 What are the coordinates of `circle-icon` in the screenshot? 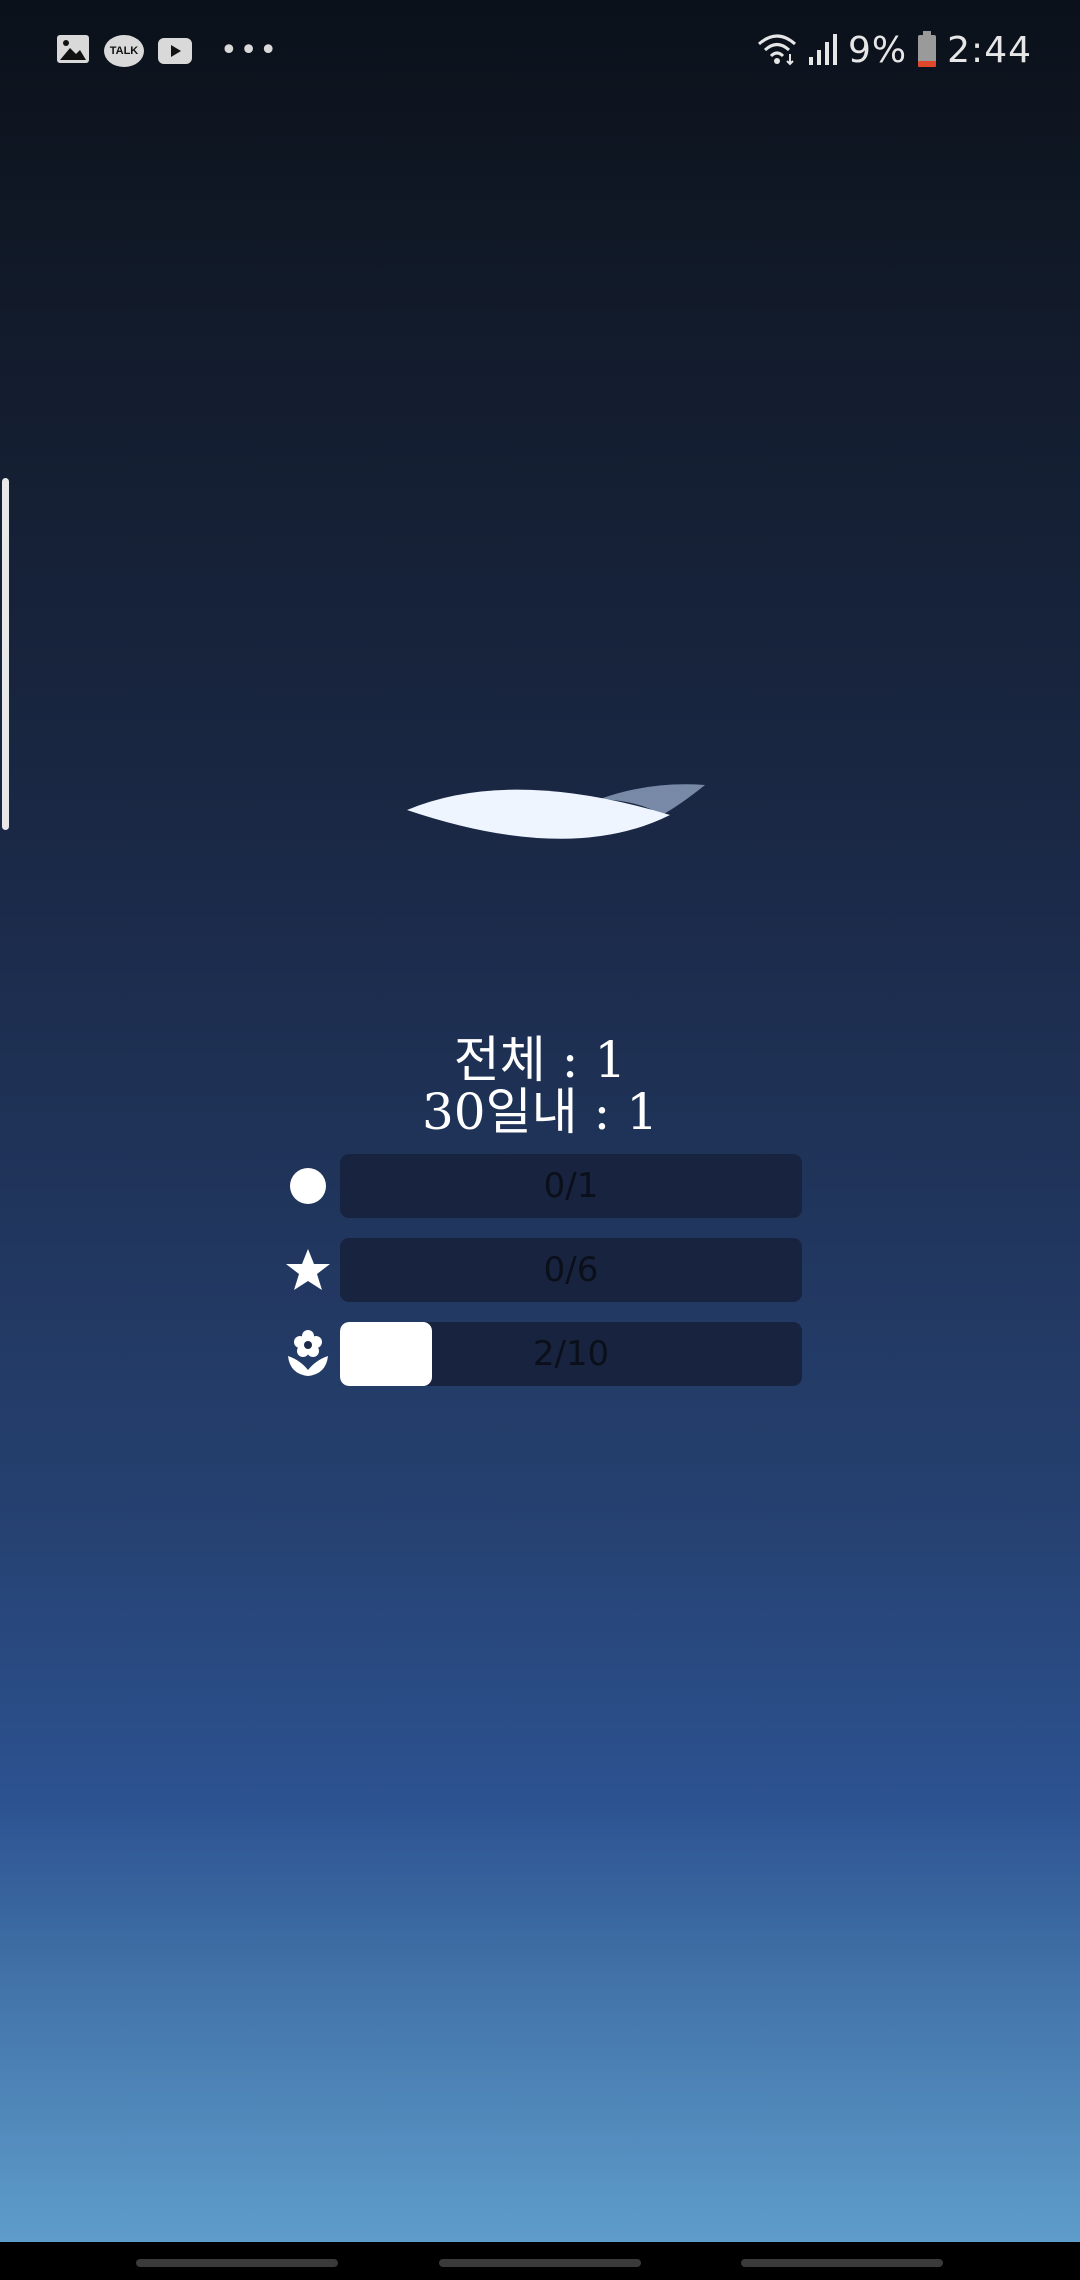 It's located at (308, 1186).